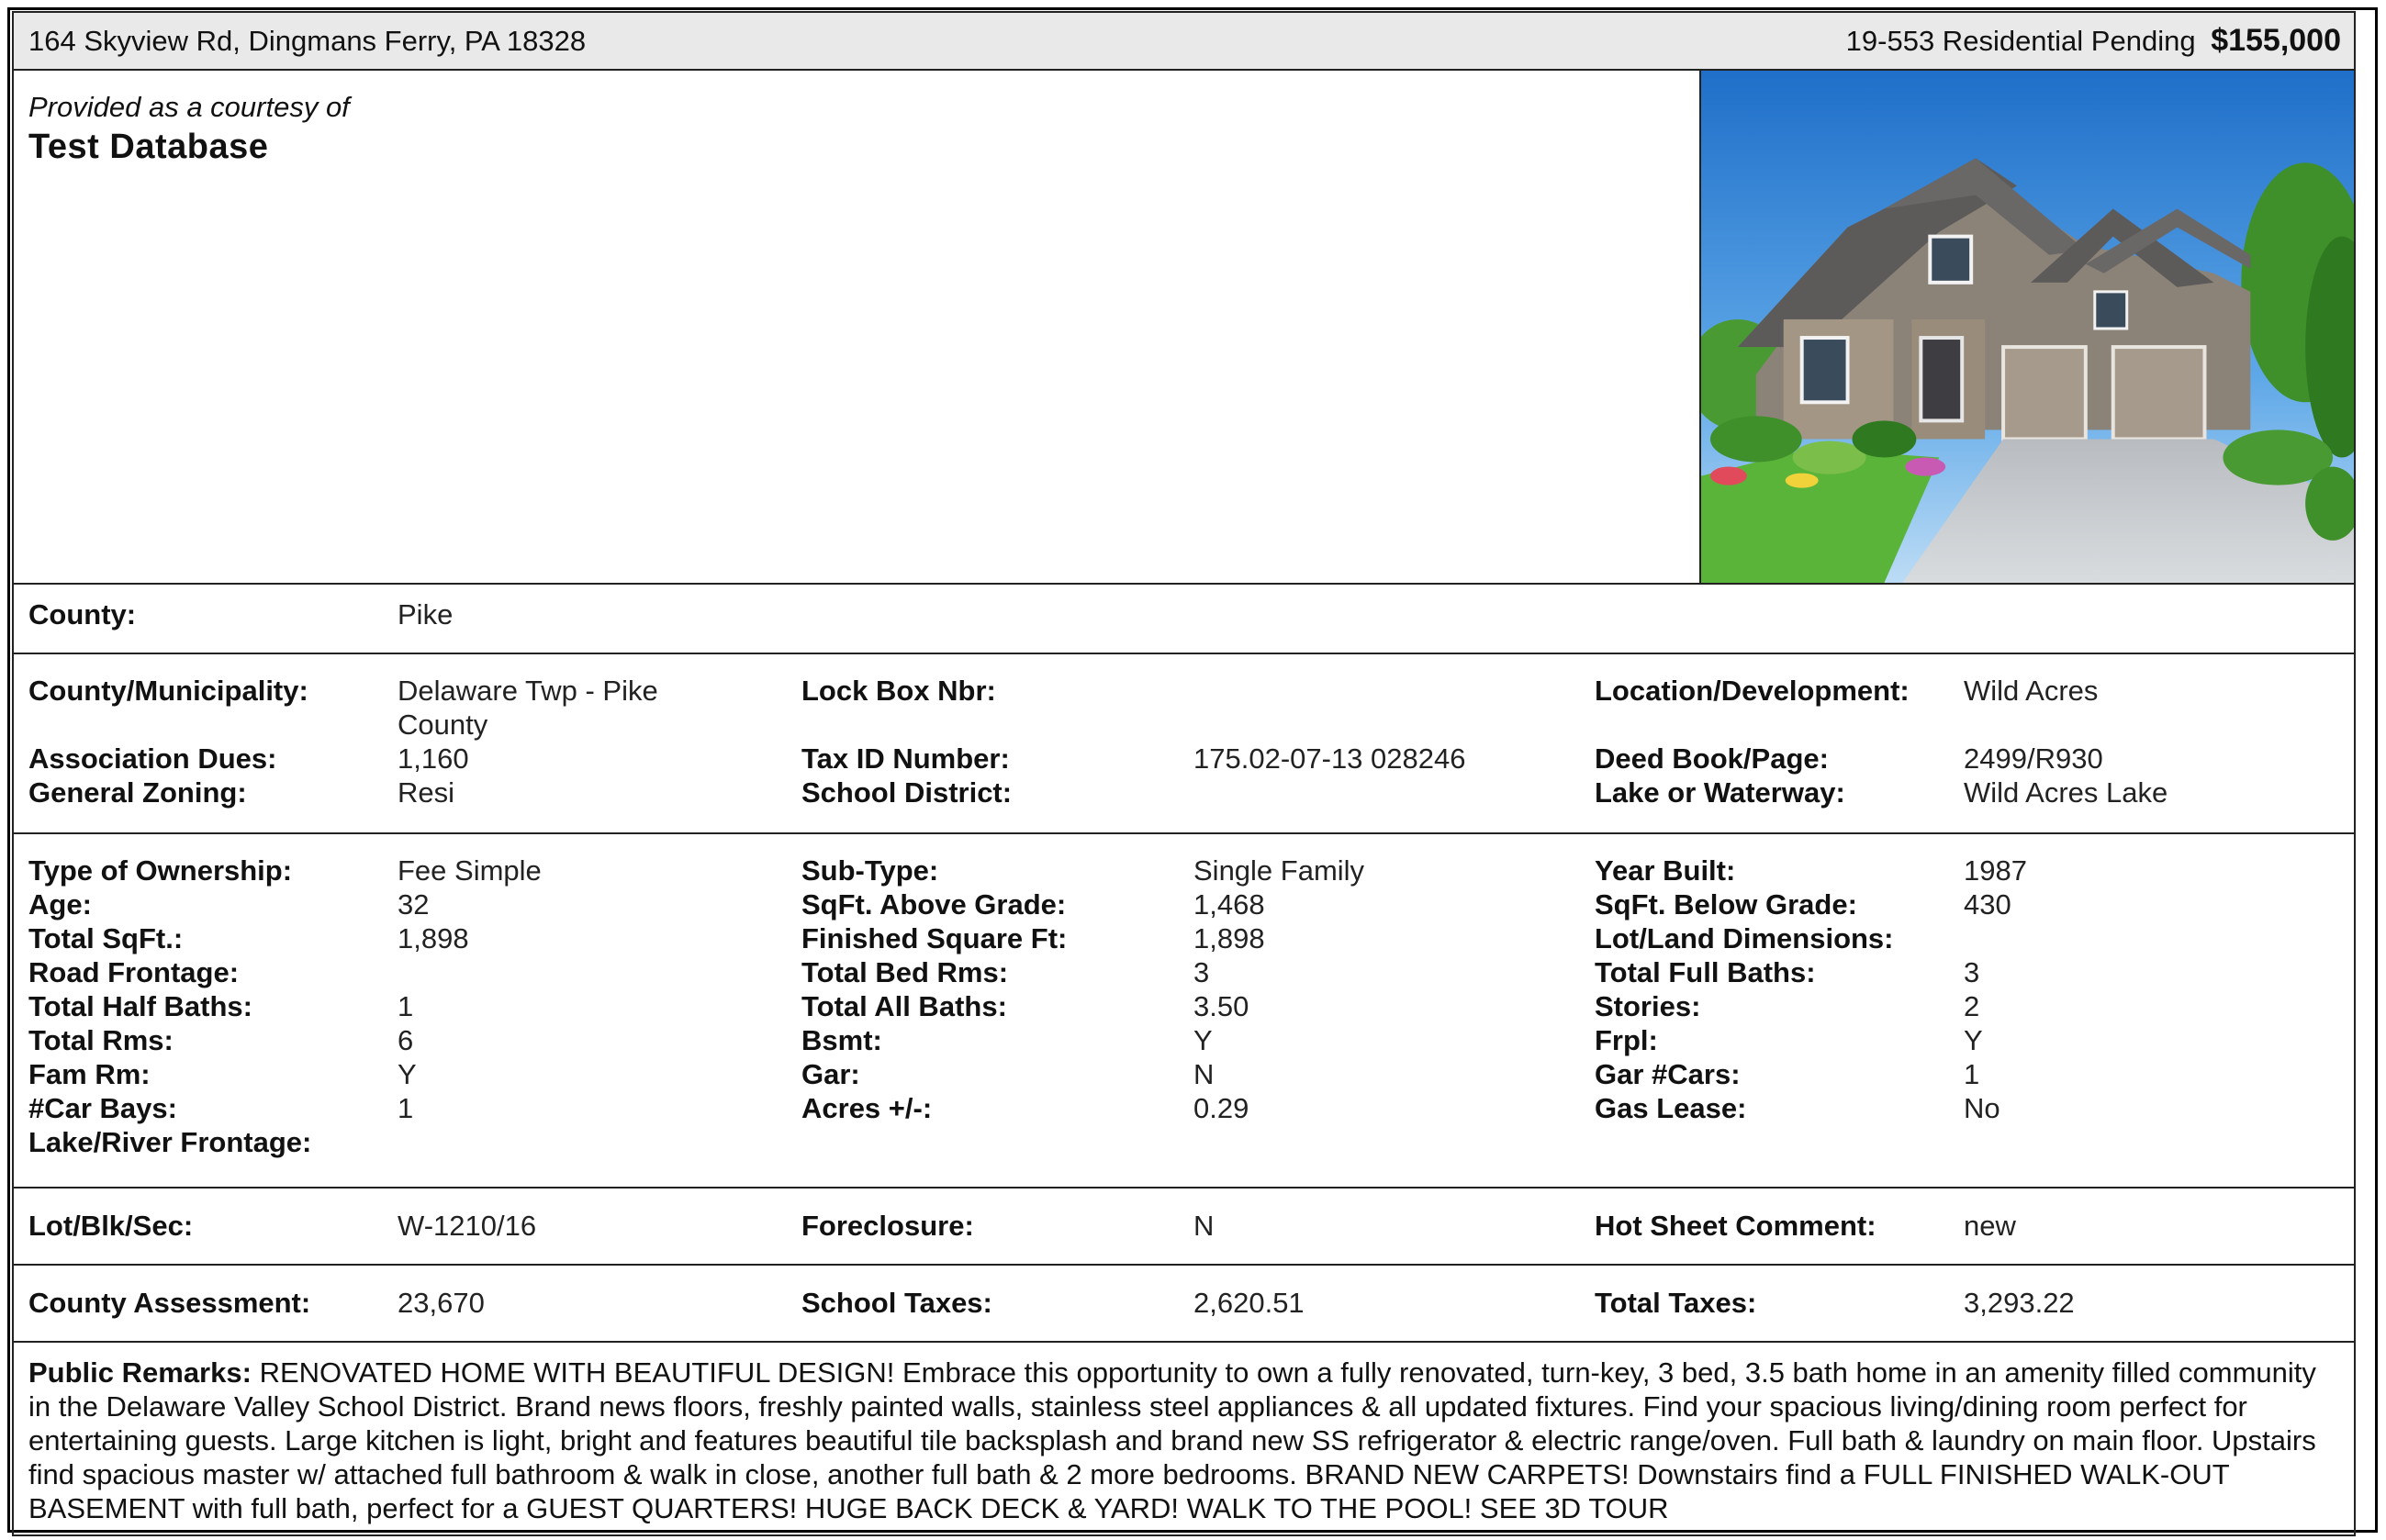 The height and width of the screenshot is (1540, 2386). What do you see at coordinates (1726, 904) in the screenshot?
I see `field-label: SqFt. Below Grade:` at bounding box center [1726, 904].